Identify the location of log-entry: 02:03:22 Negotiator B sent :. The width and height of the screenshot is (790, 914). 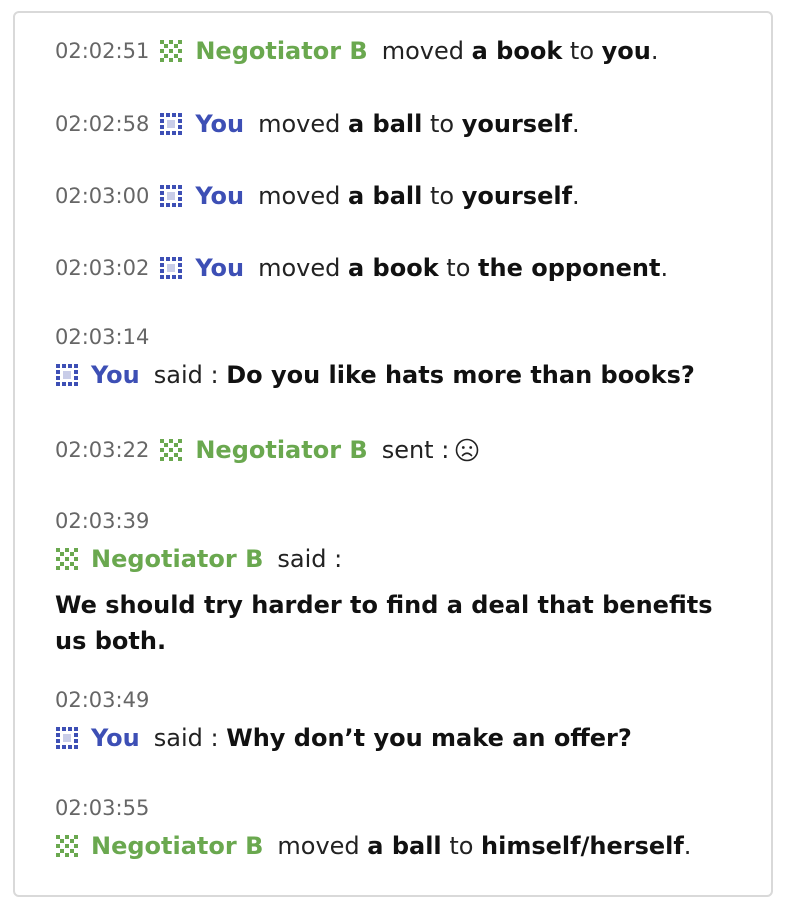
(403, 450).